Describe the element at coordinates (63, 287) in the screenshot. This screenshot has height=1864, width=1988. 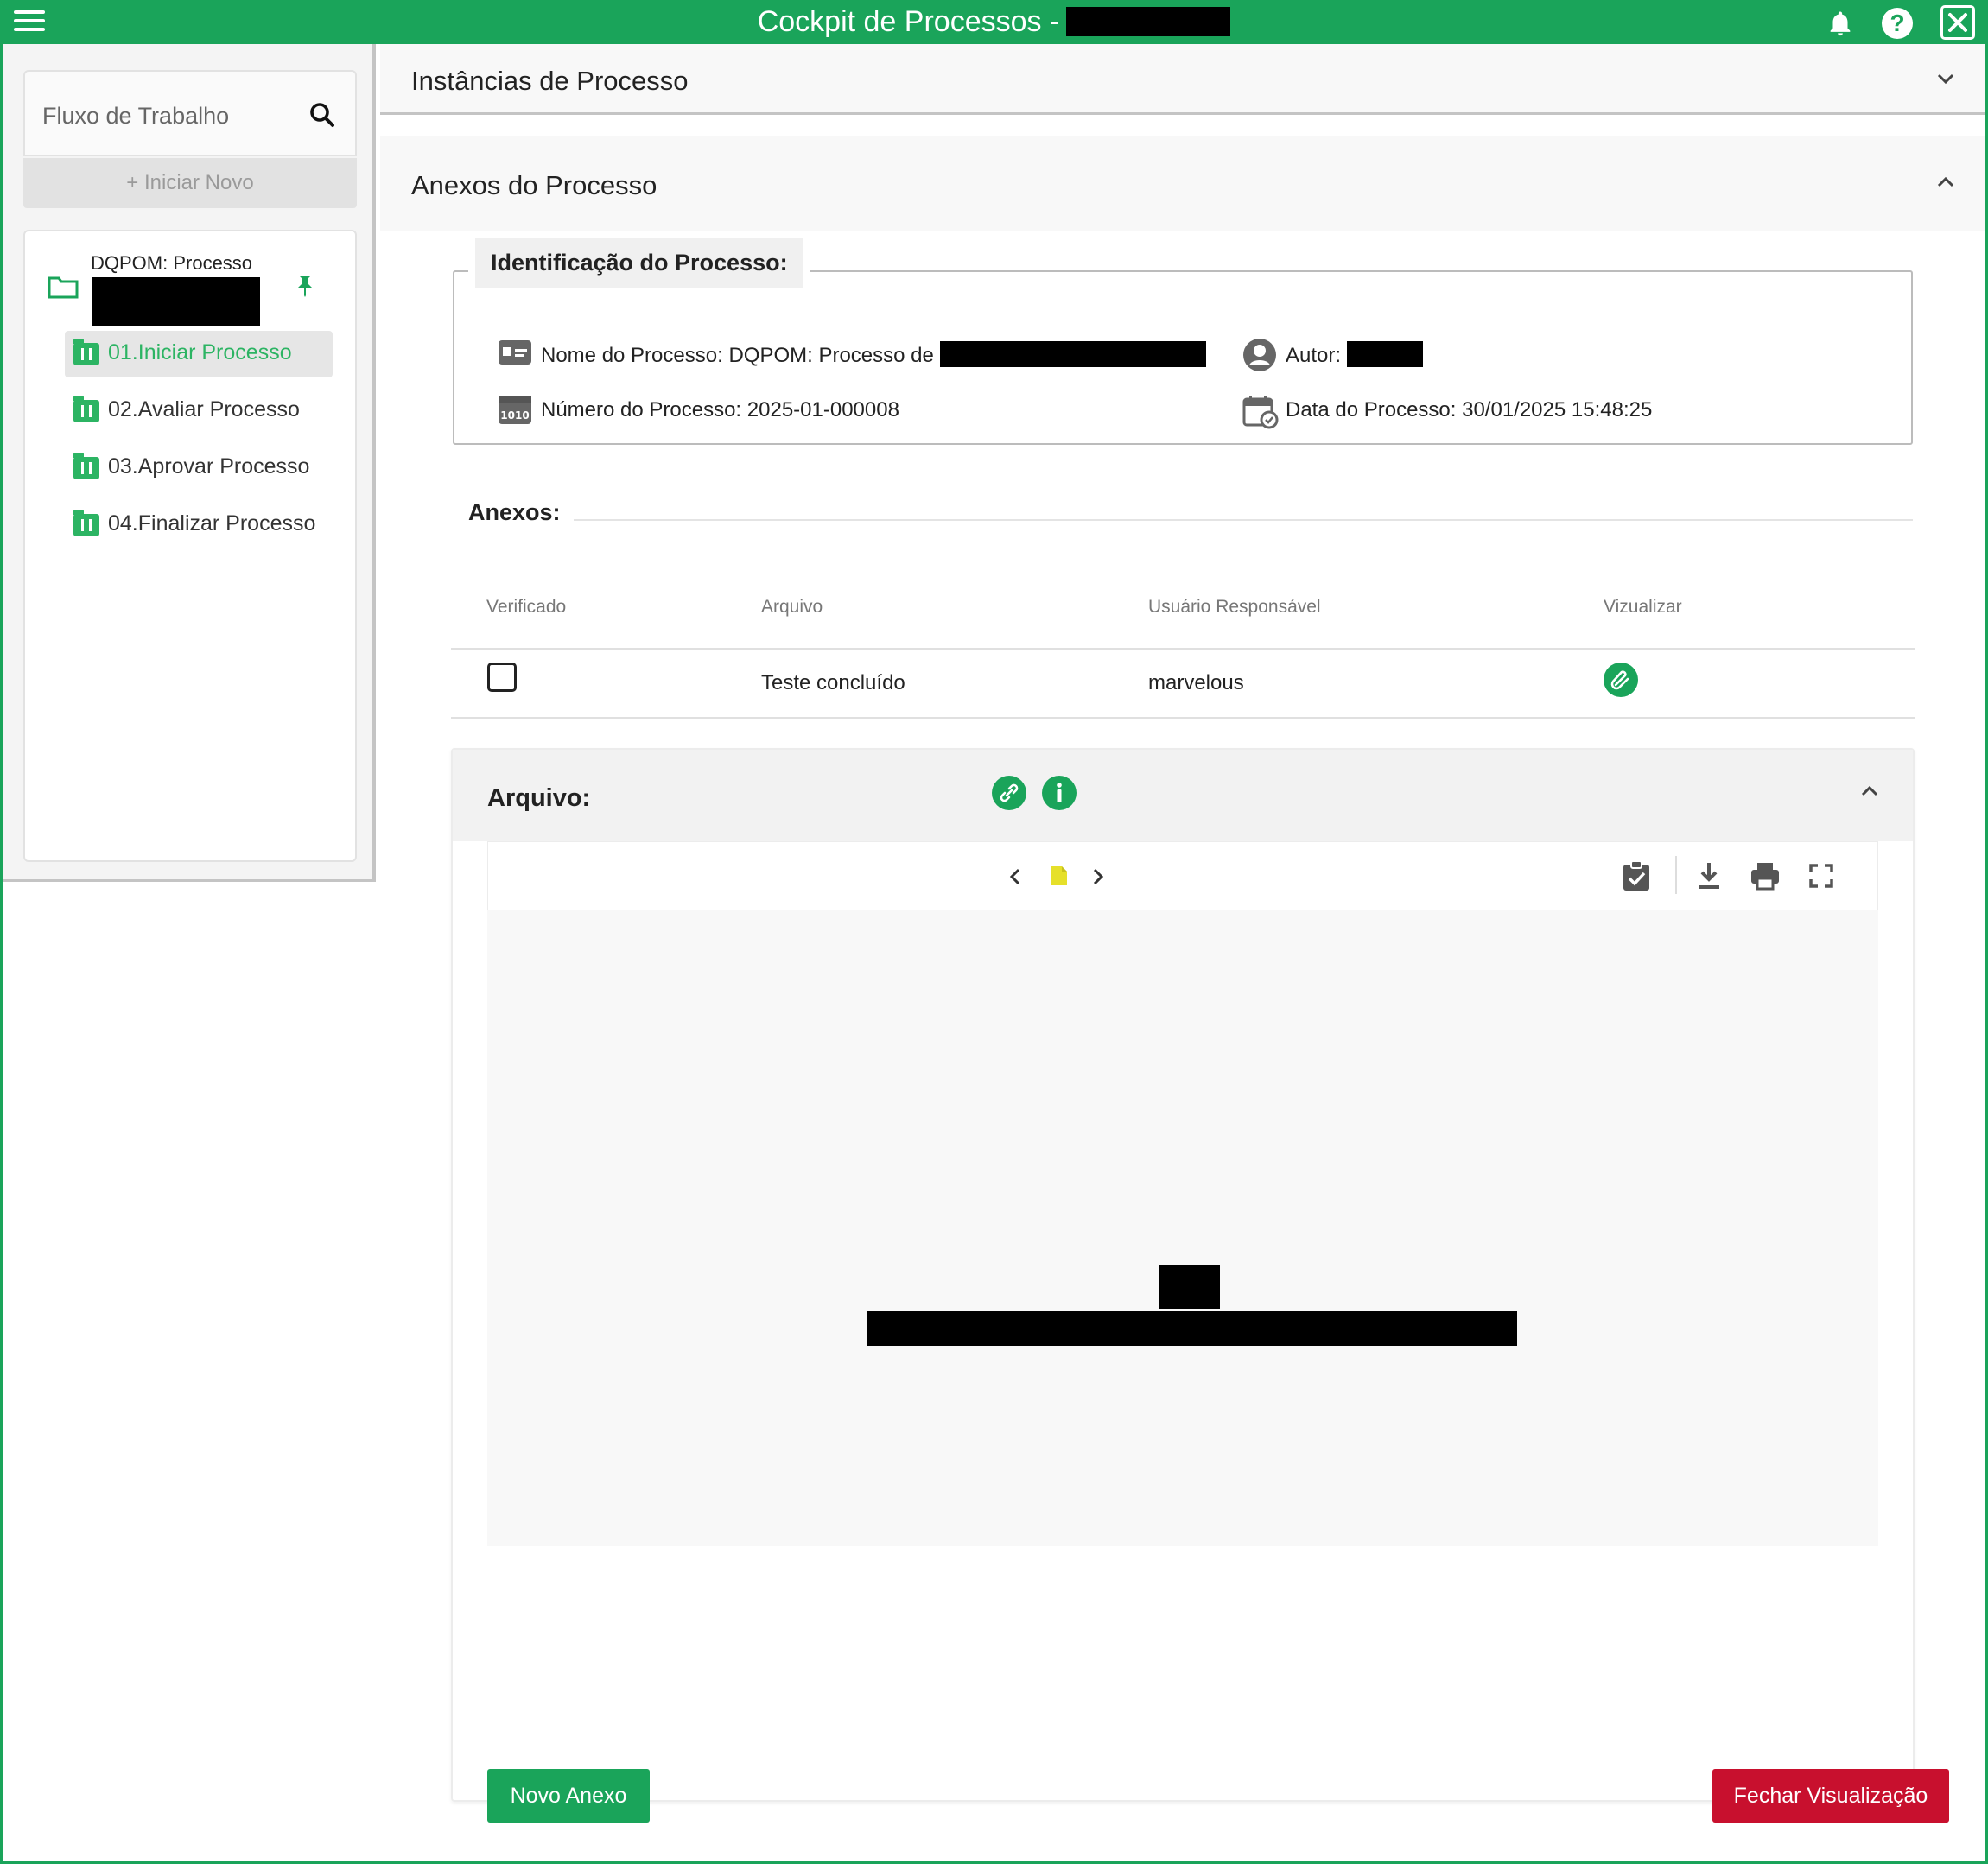
I see `folder-icon` at that location.